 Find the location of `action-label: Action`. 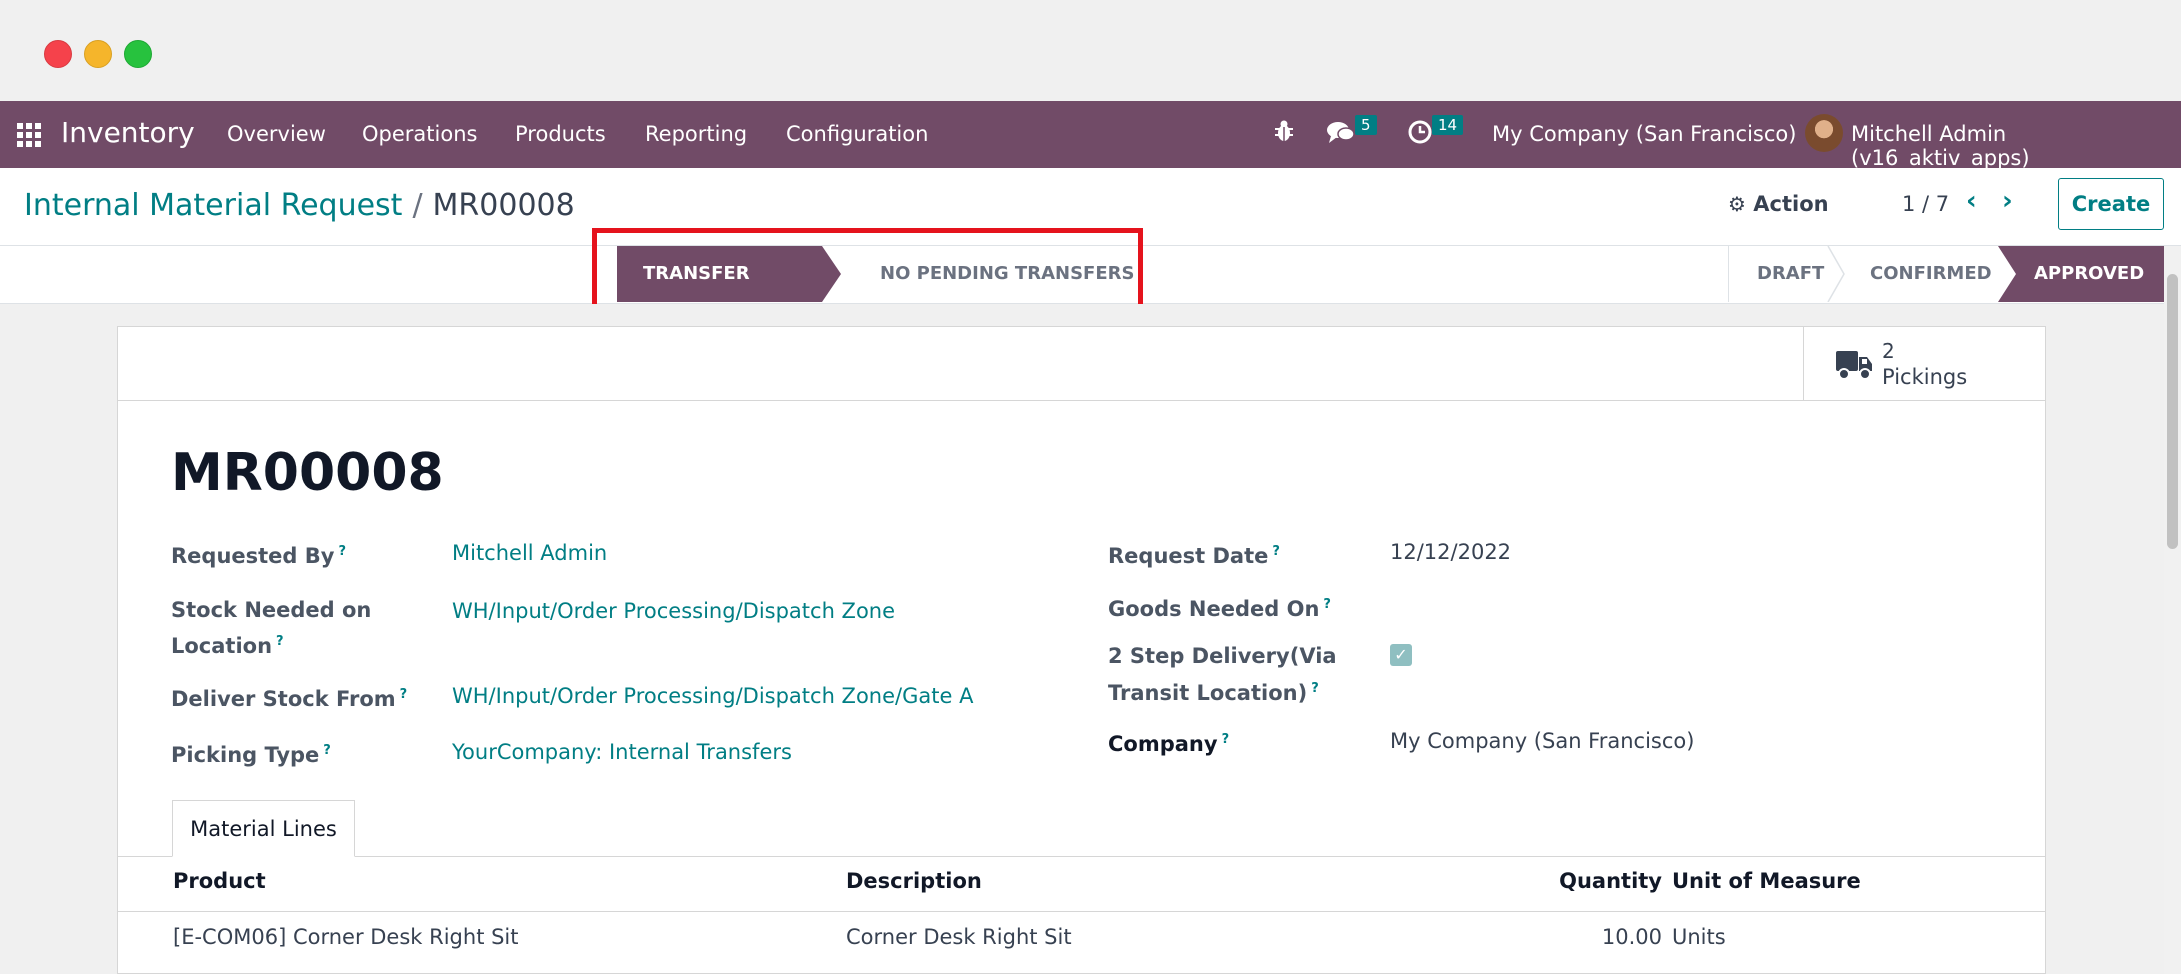

action-label: Action is located at coordinates (1791, 204).